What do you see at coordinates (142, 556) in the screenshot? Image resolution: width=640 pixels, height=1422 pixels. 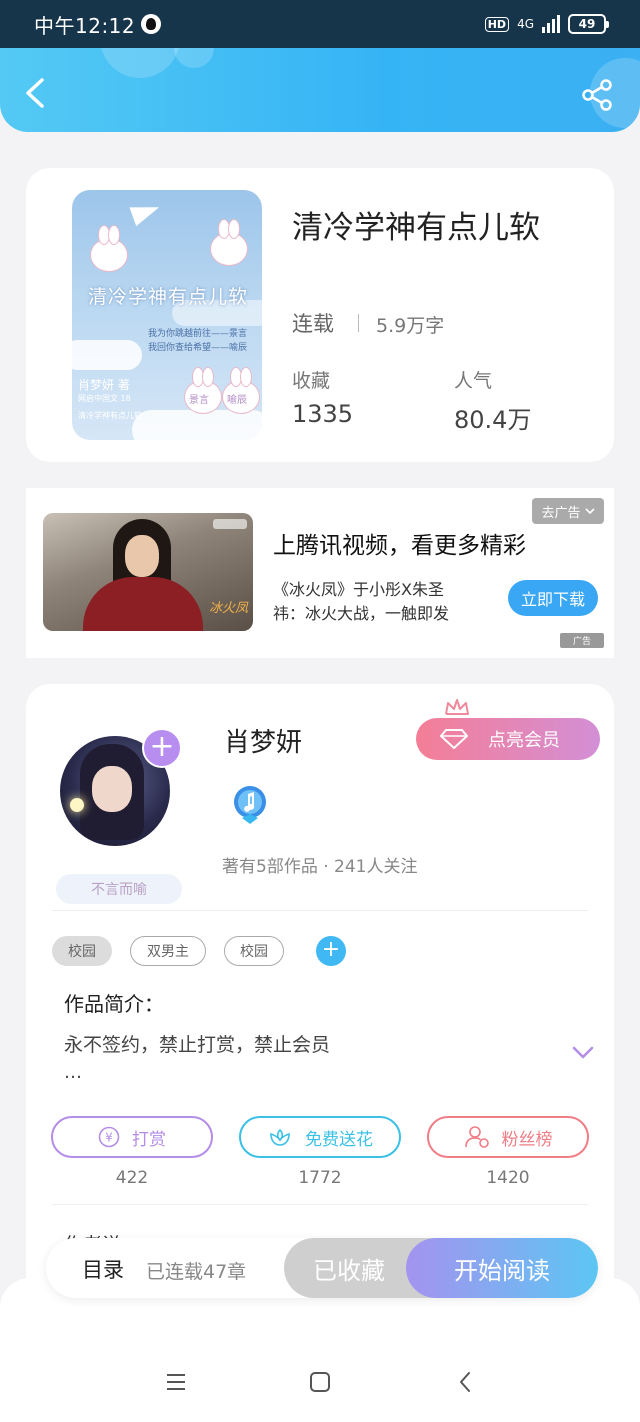 I see `ad-figure-face` at bounding box center [142, 556].